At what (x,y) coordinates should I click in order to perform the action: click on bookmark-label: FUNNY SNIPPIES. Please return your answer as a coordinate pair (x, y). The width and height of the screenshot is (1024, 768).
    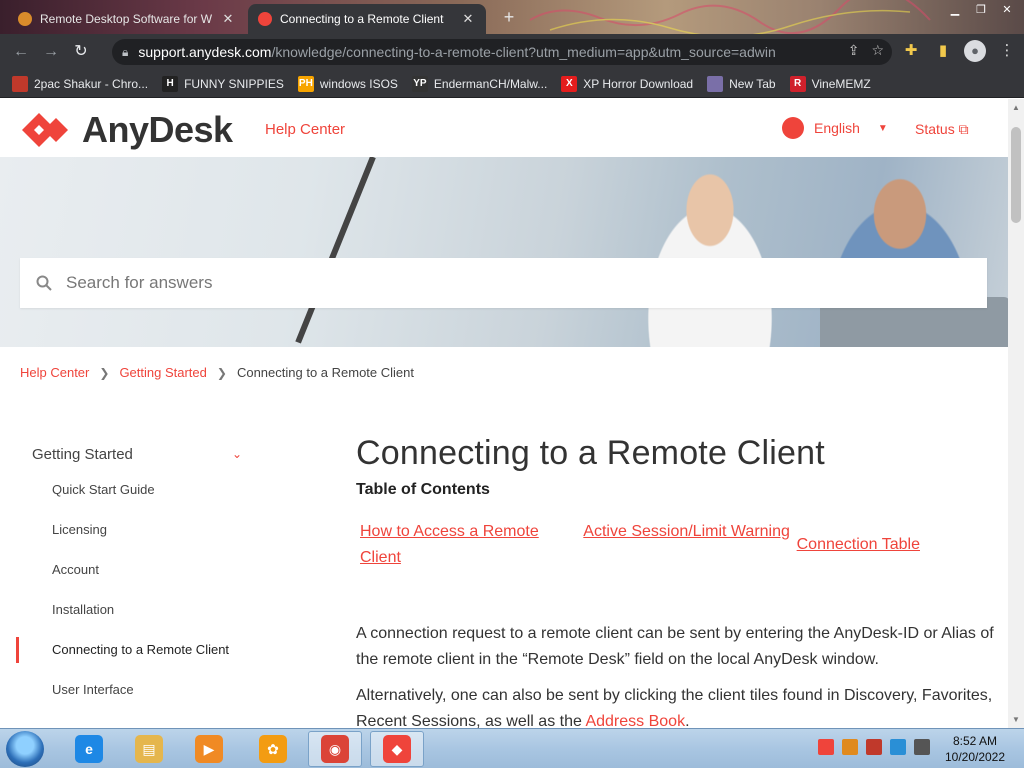
    Looking at the image, I should click on (234, 83).